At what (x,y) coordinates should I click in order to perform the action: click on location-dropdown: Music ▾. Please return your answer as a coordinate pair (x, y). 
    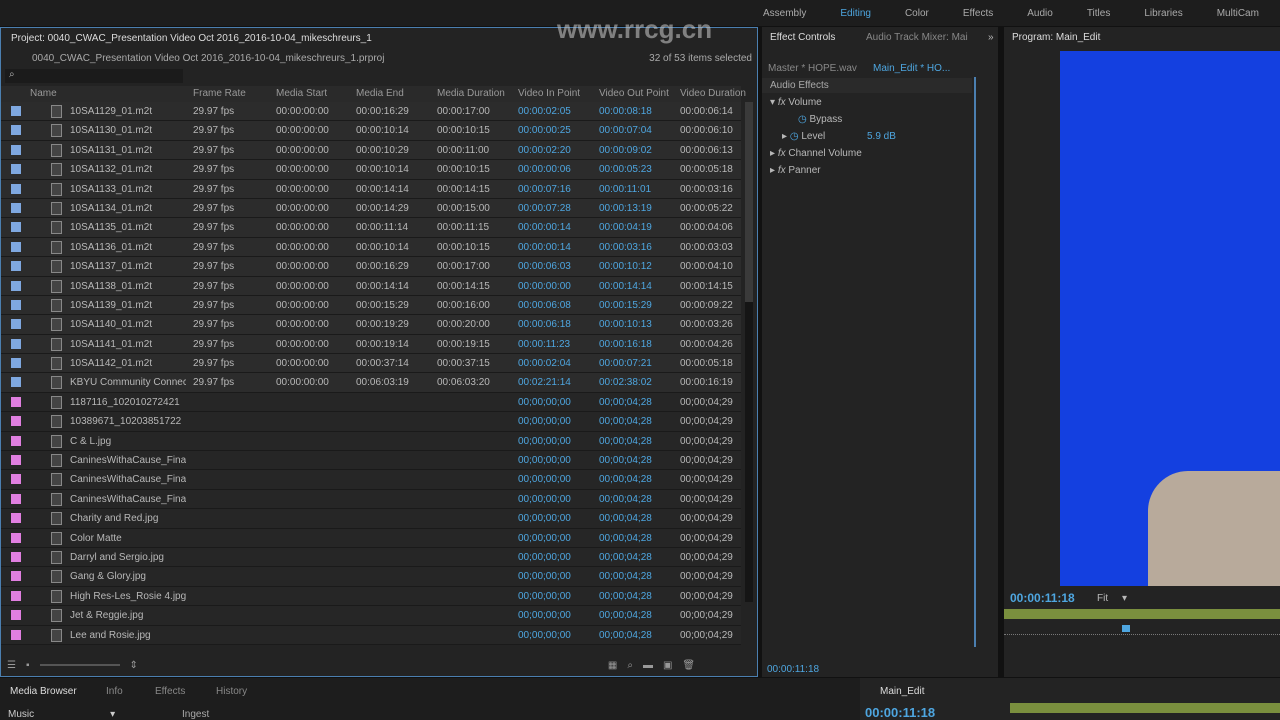
    Looking at the image, I should click on (61, 714).